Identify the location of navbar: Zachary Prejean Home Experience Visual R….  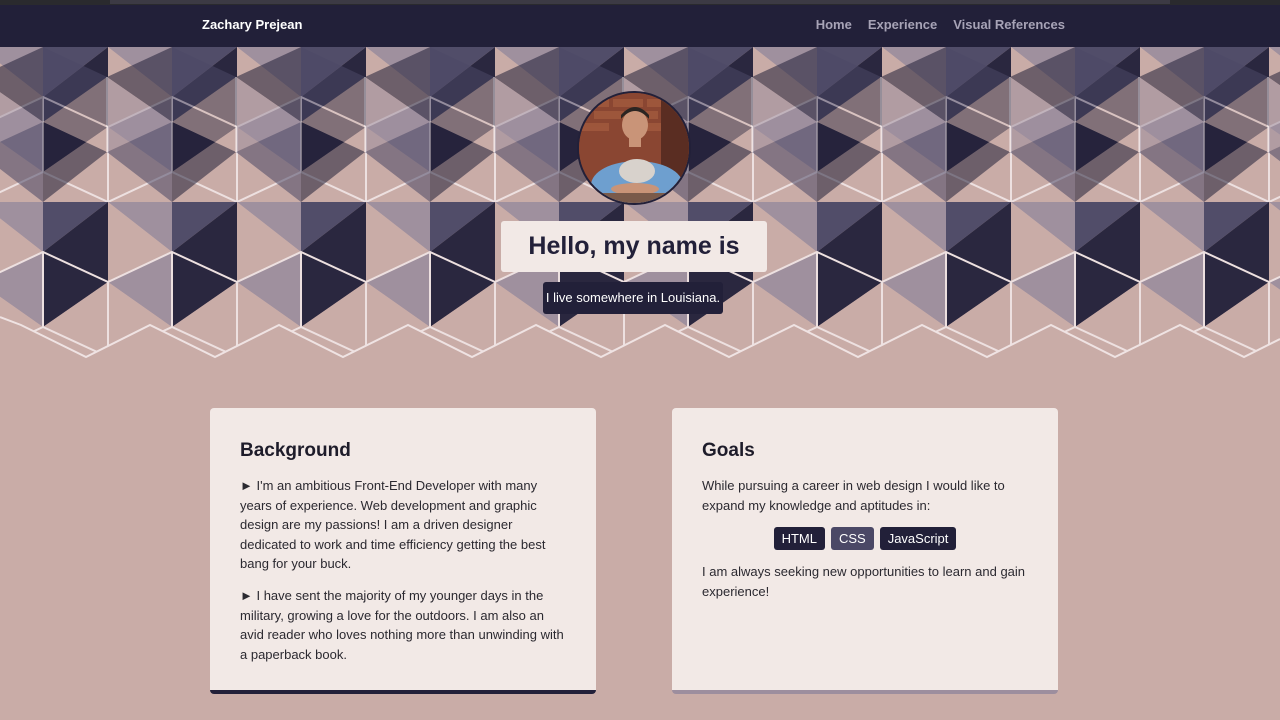
(640, 26).